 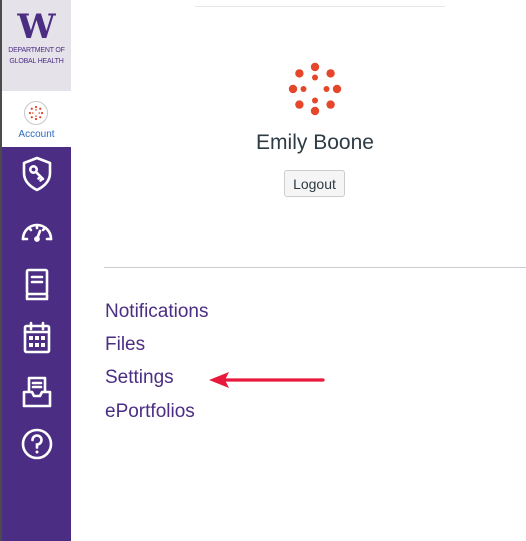 What do you see at coordinates (139, 378) in the screenshot?
I see `link-settings: Settings` at bounding box center [139, 378].